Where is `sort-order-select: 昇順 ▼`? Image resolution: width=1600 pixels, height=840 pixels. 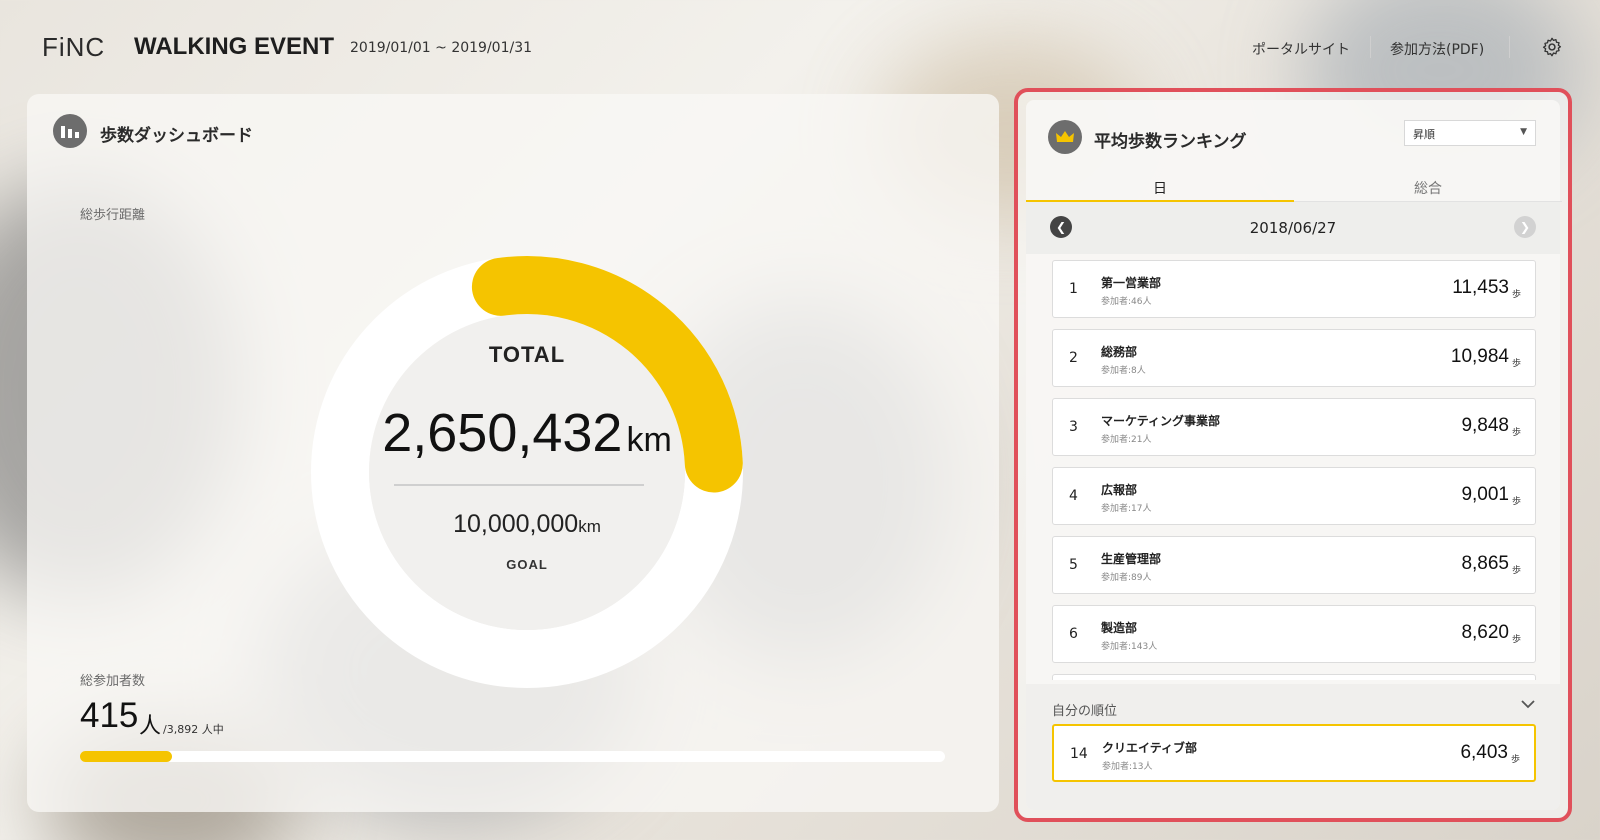
sort-order-select: 昇順 ▼ is located at coordinates (1470, 133).